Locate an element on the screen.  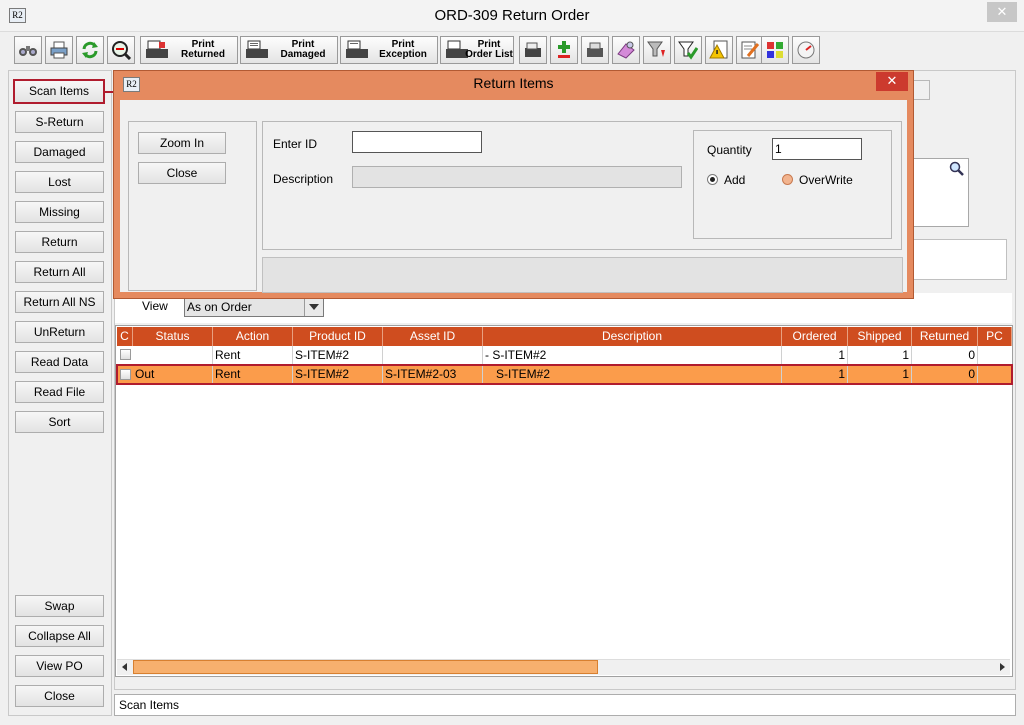
dialog-title: Return Items is located at coordinates (513, 83).